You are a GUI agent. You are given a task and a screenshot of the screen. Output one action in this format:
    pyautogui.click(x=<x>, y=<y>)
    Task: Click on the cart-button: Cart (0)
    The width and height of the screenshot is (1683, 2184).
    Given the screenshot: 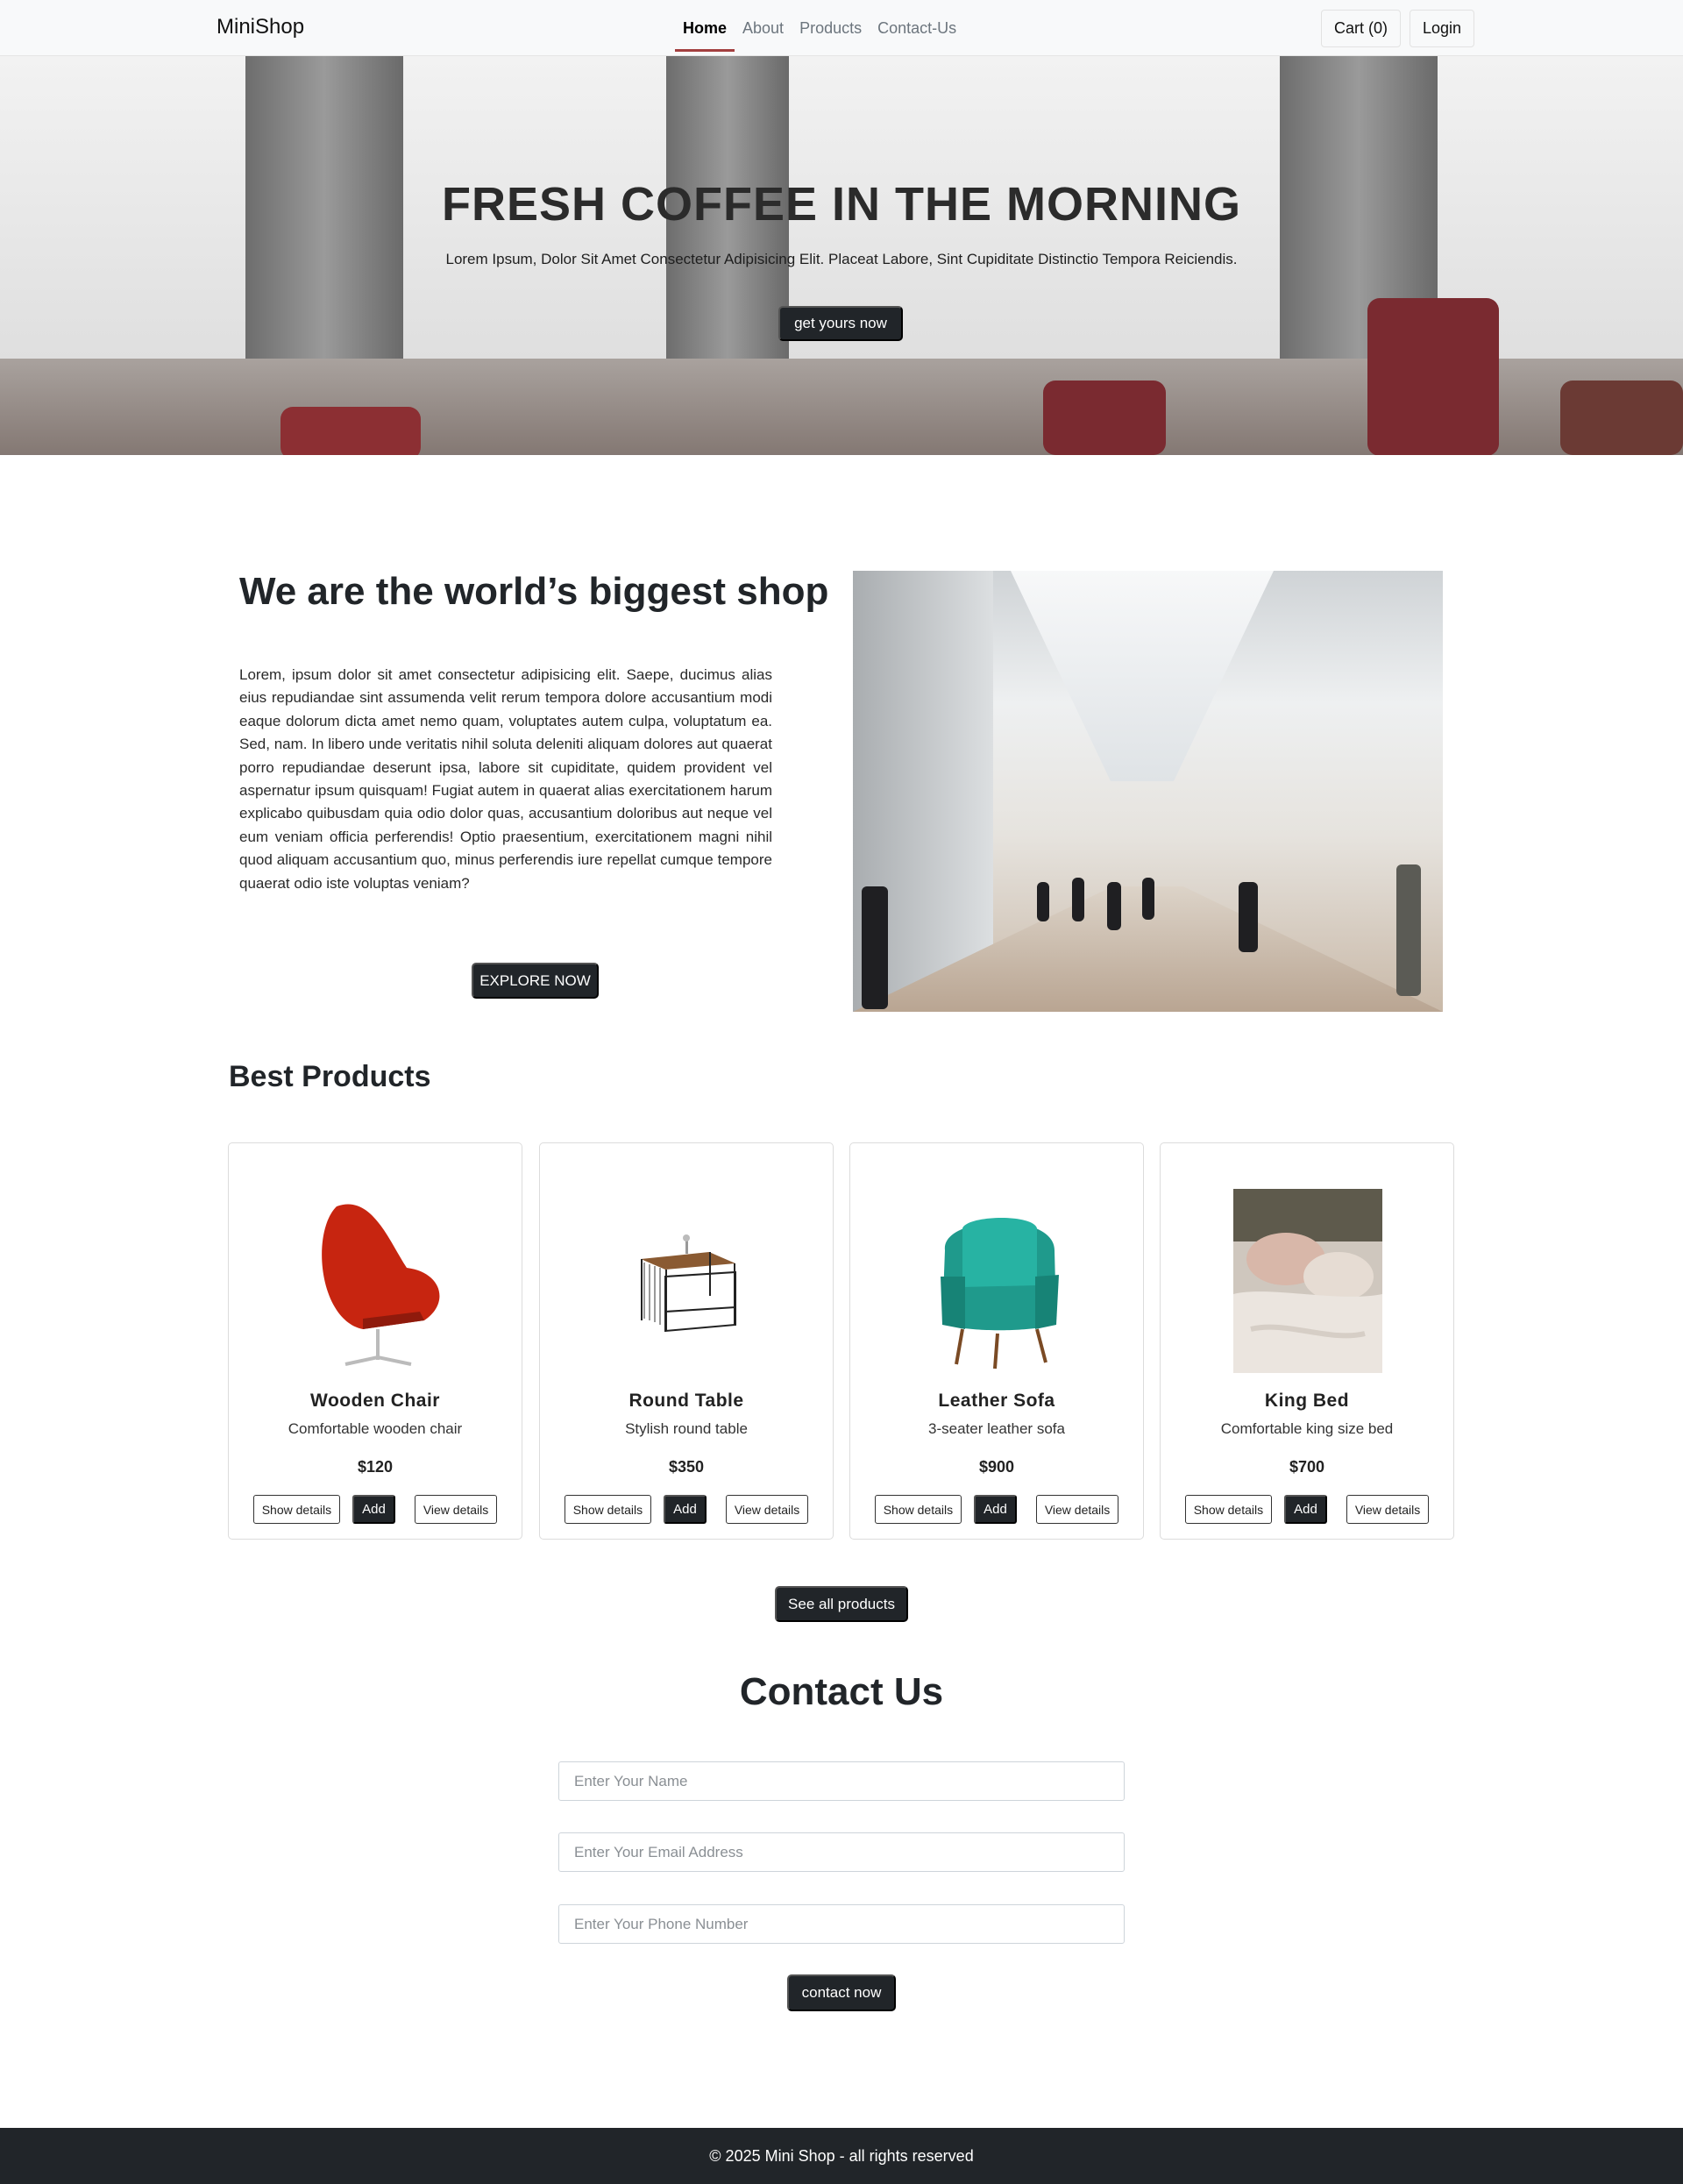 What is the action you would take?
    pyautogui.click(x=1361, y=28)
    